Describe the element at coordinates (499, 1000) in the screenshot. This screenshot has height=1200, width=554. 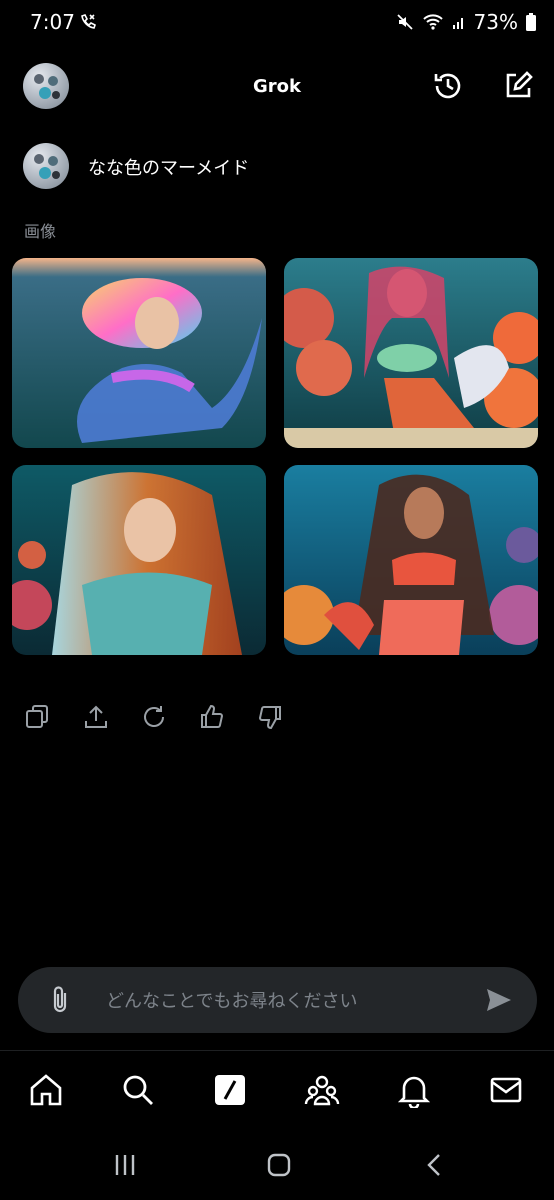
I see `send-icon` at that location.